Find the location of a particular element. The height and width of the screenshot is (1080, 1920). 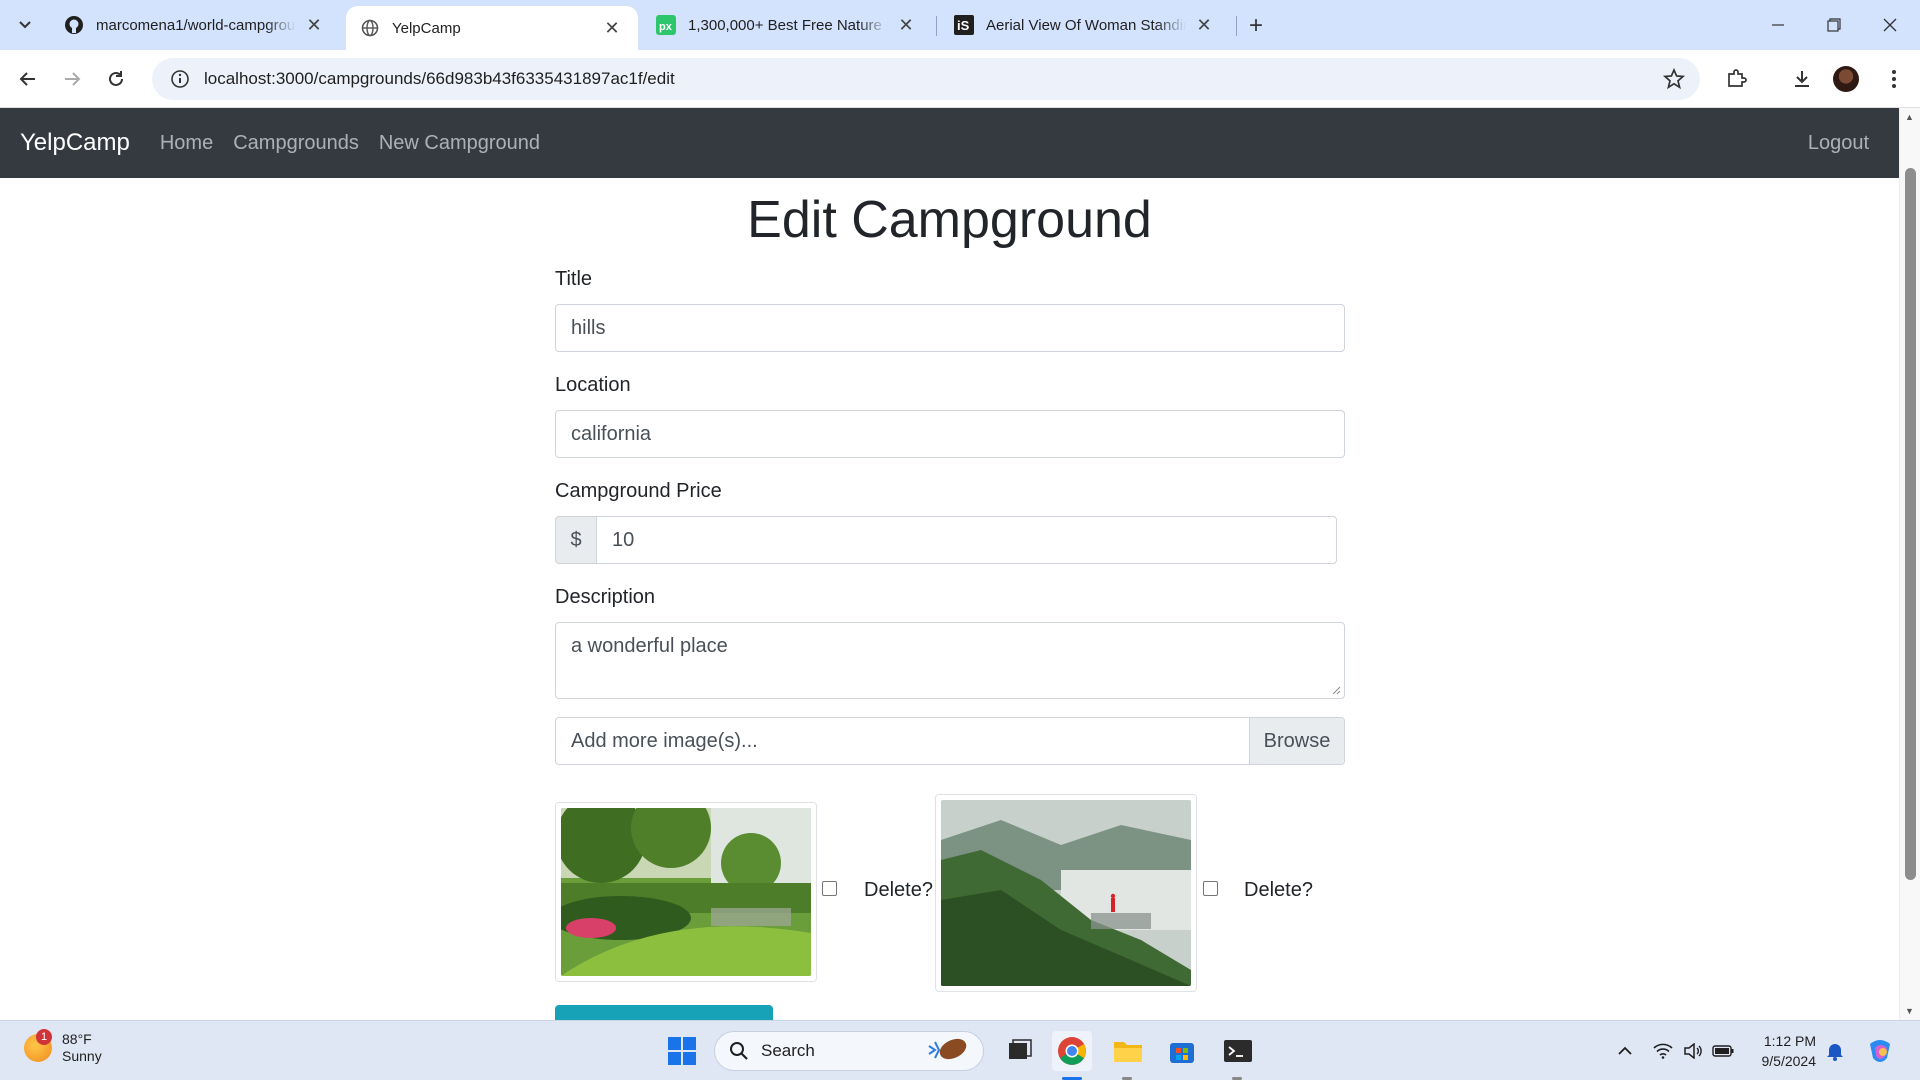

menu-button is located at coordinates (1894, 79).